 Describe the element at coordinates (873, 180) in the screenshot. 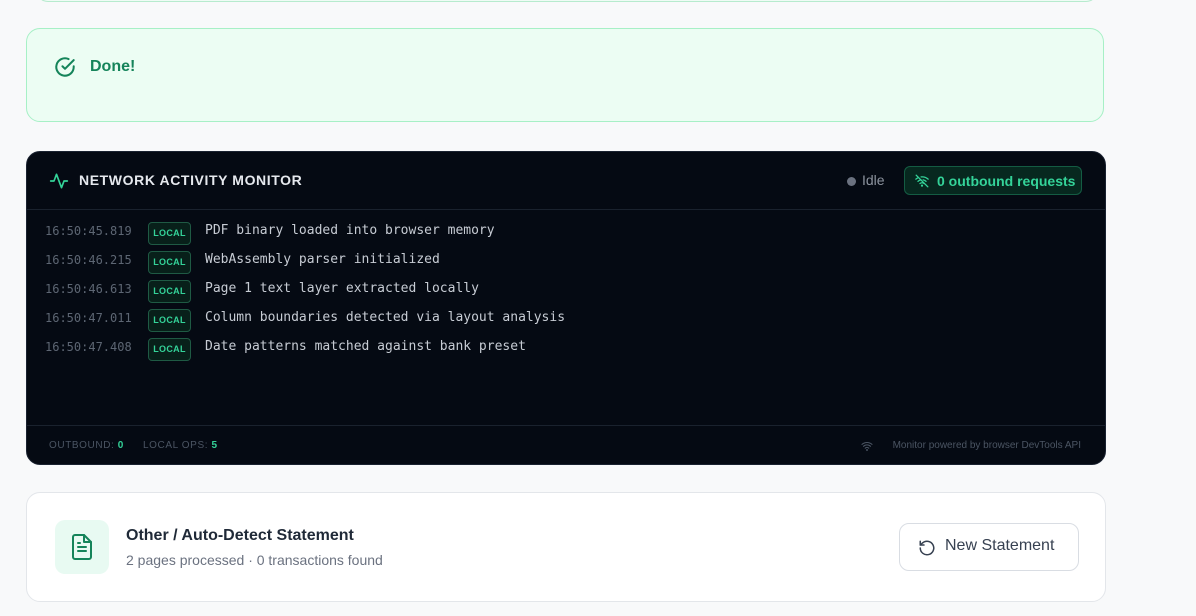

I see `monitor-state: Idle` at that location.